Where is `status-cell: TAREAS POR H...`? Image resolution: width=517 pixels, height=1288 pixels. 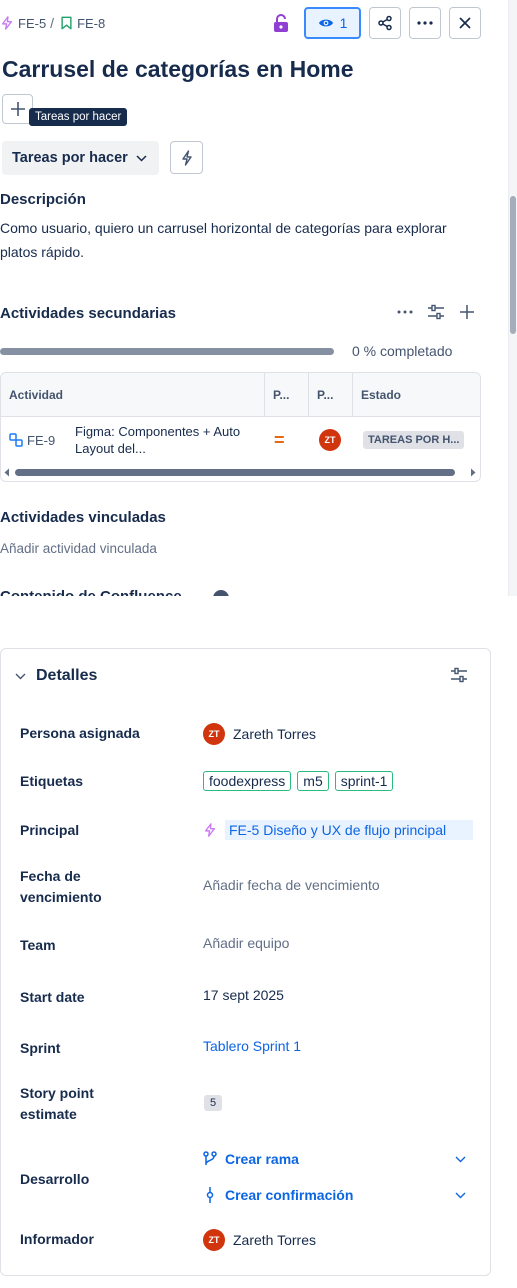
status-cell: TAREAS POR H... is located at coordinates (414, 440).